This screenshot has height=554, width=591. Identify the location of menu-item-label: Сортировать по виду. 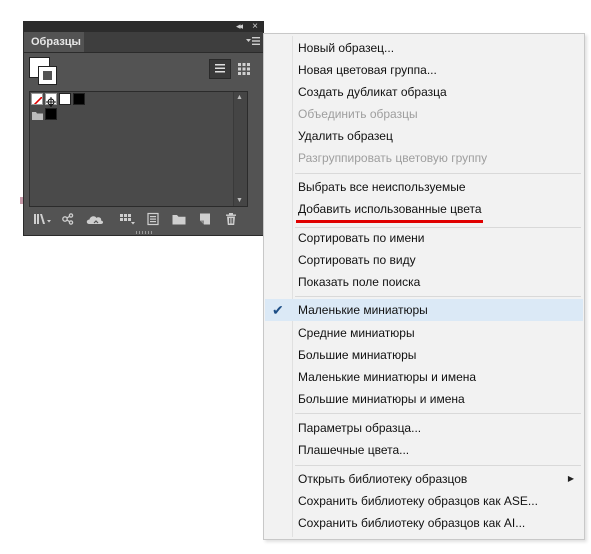
(357, 260).